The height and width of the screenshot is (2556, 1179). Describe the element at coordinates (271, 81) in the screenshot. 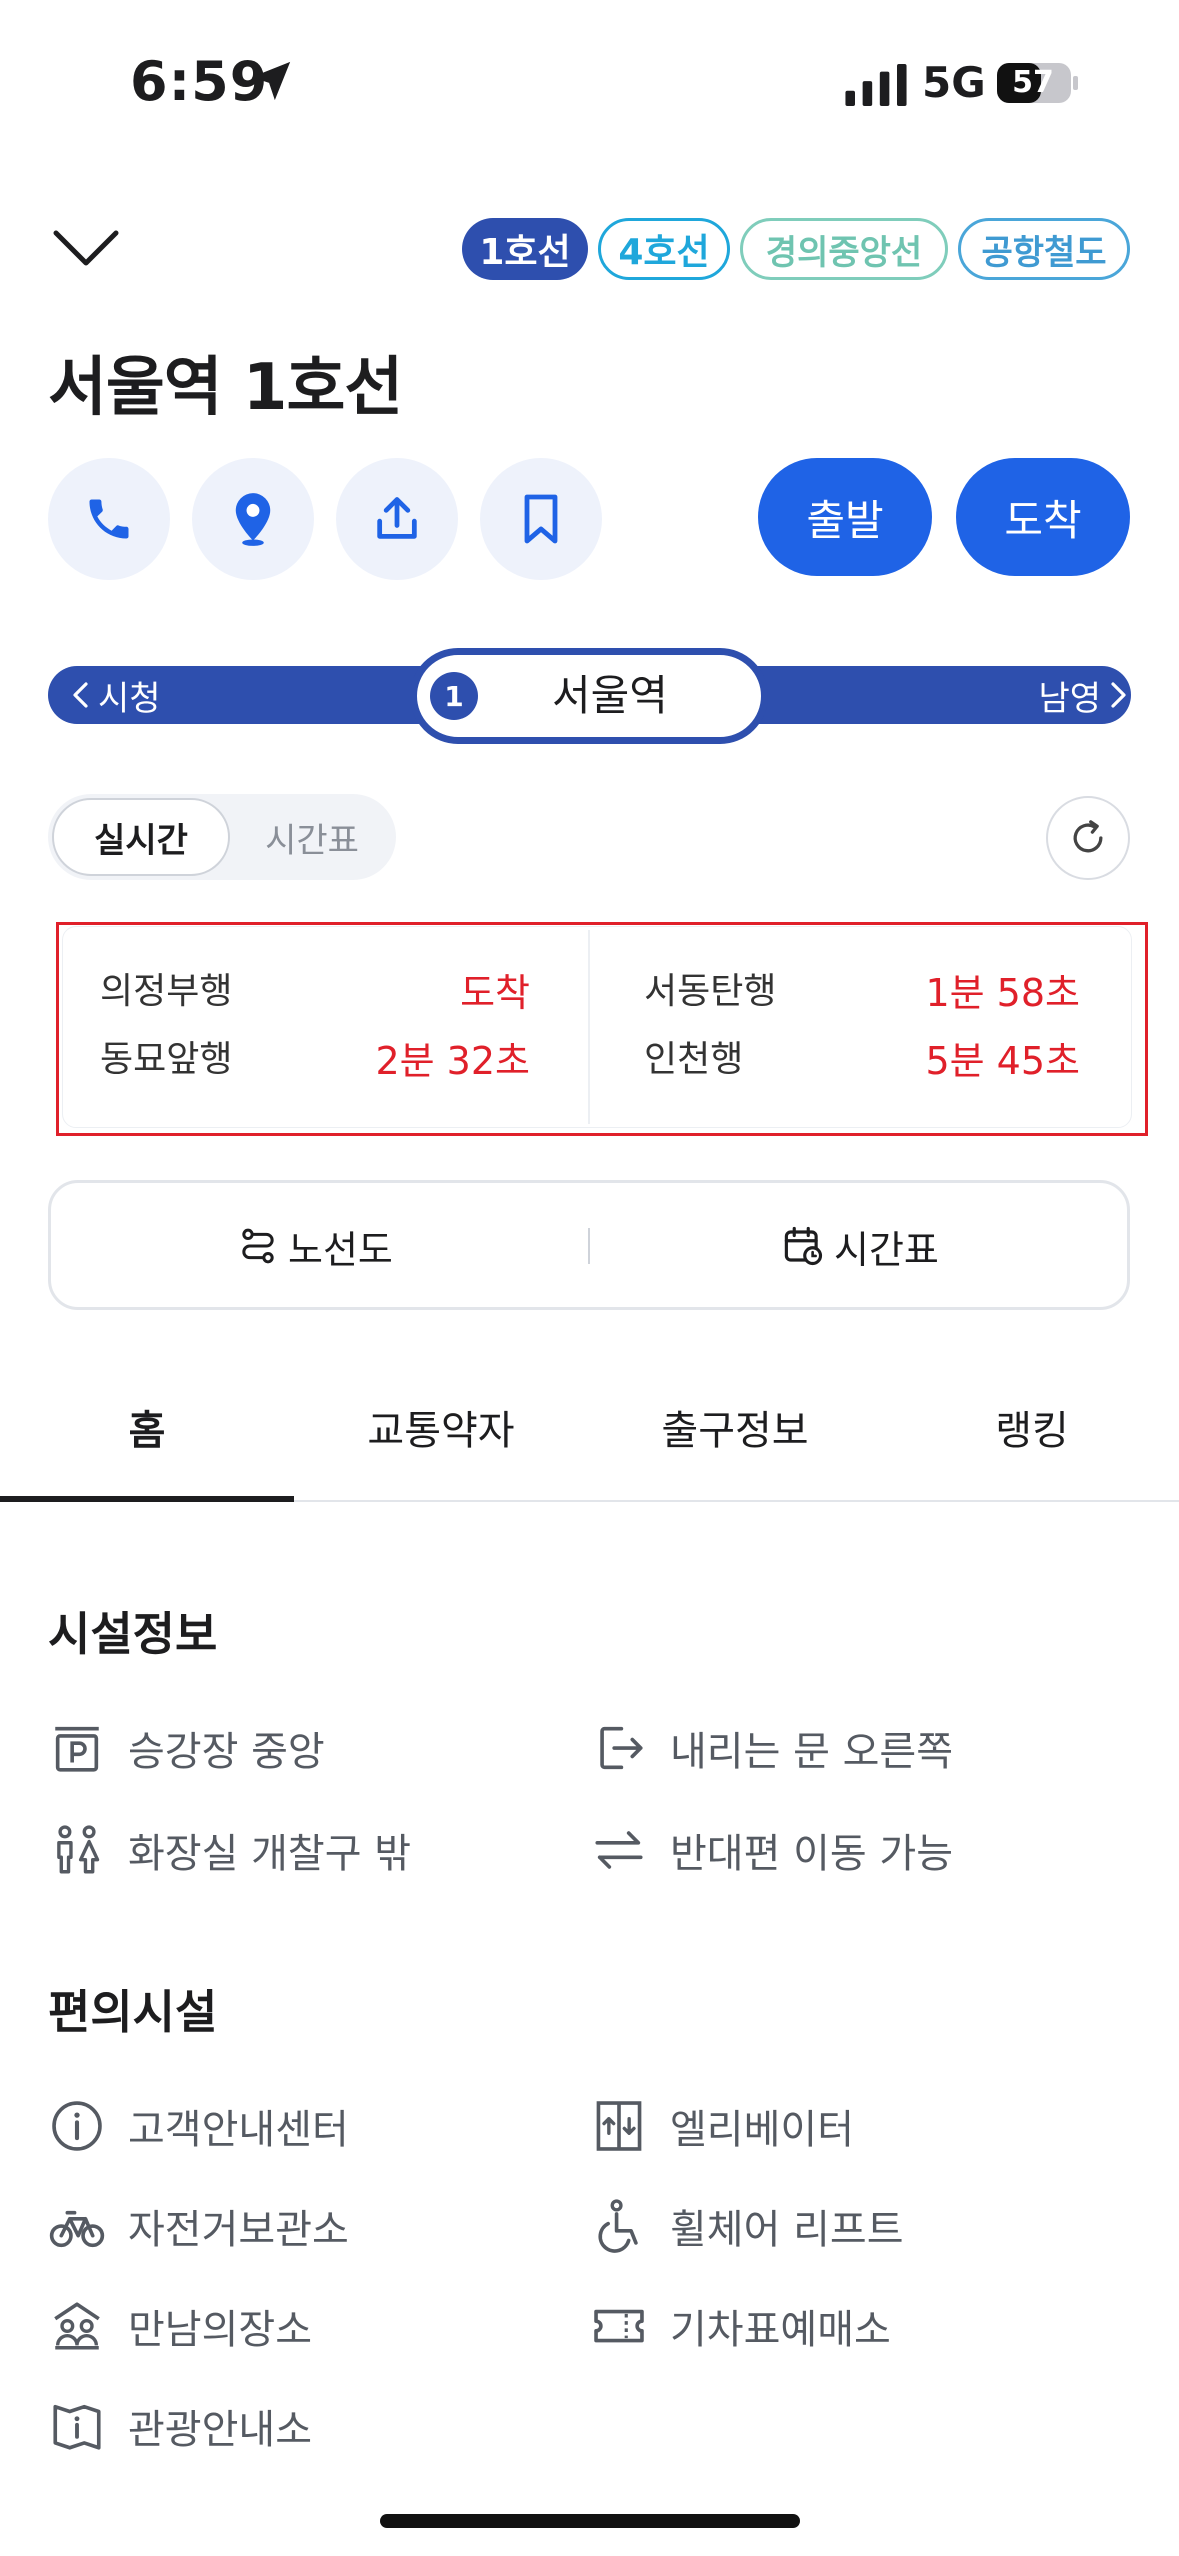

I see `location-arrow-icon` at that location.